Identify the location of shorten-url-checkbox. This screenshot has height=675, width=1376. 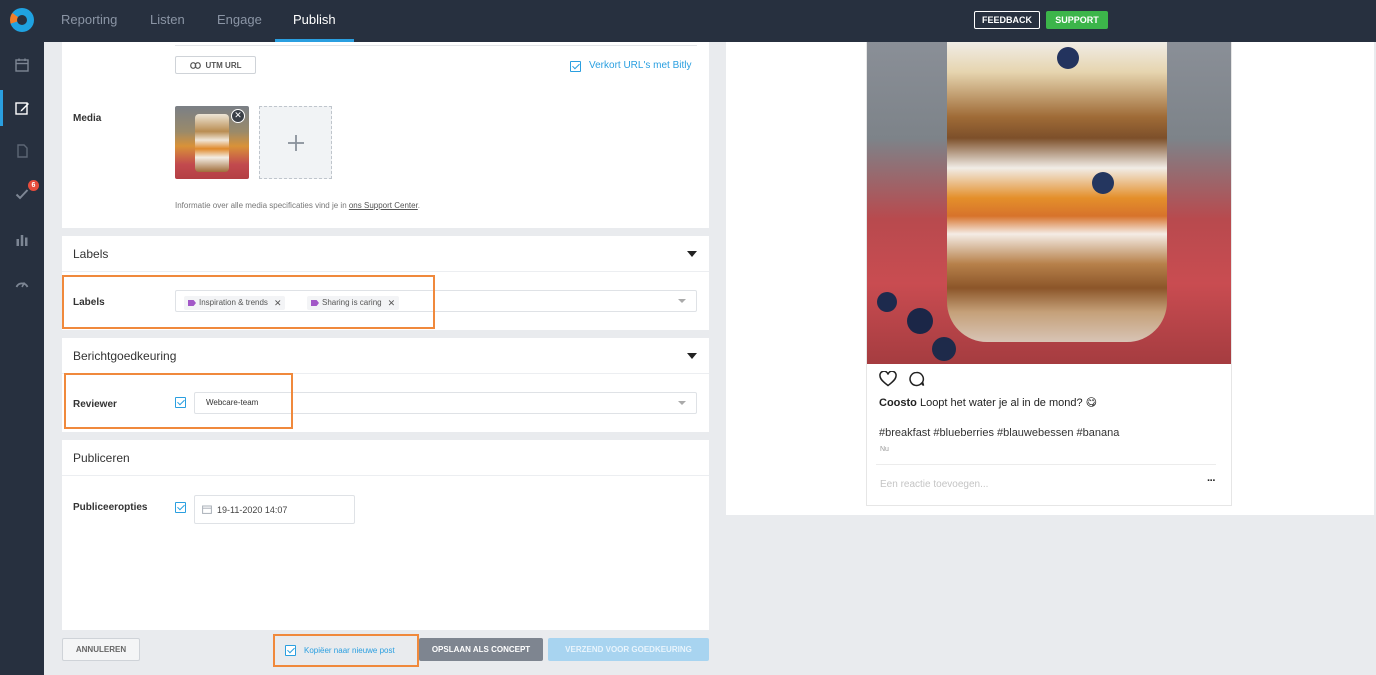
(575, 66).